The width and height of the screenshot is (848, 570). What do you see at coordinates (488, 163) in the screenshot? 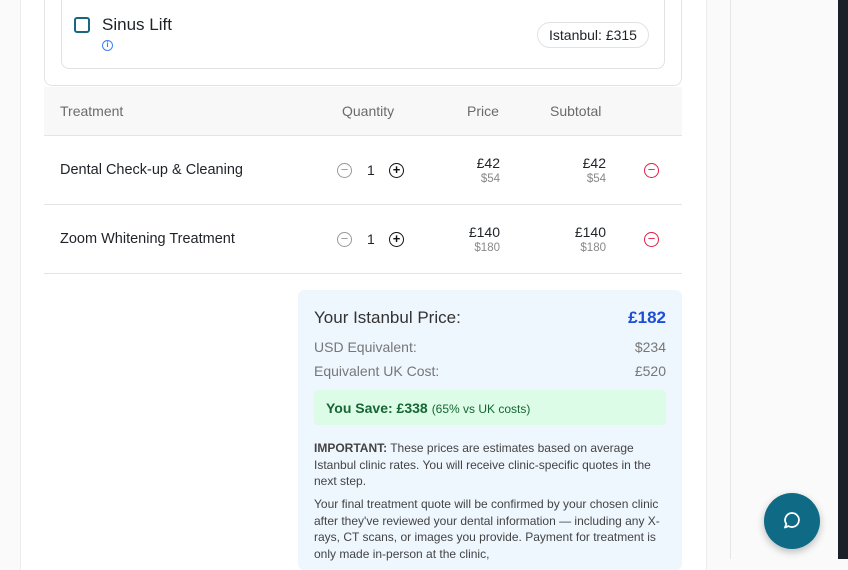
I see `price-gbp: £42` at bounding box center [488, 163].